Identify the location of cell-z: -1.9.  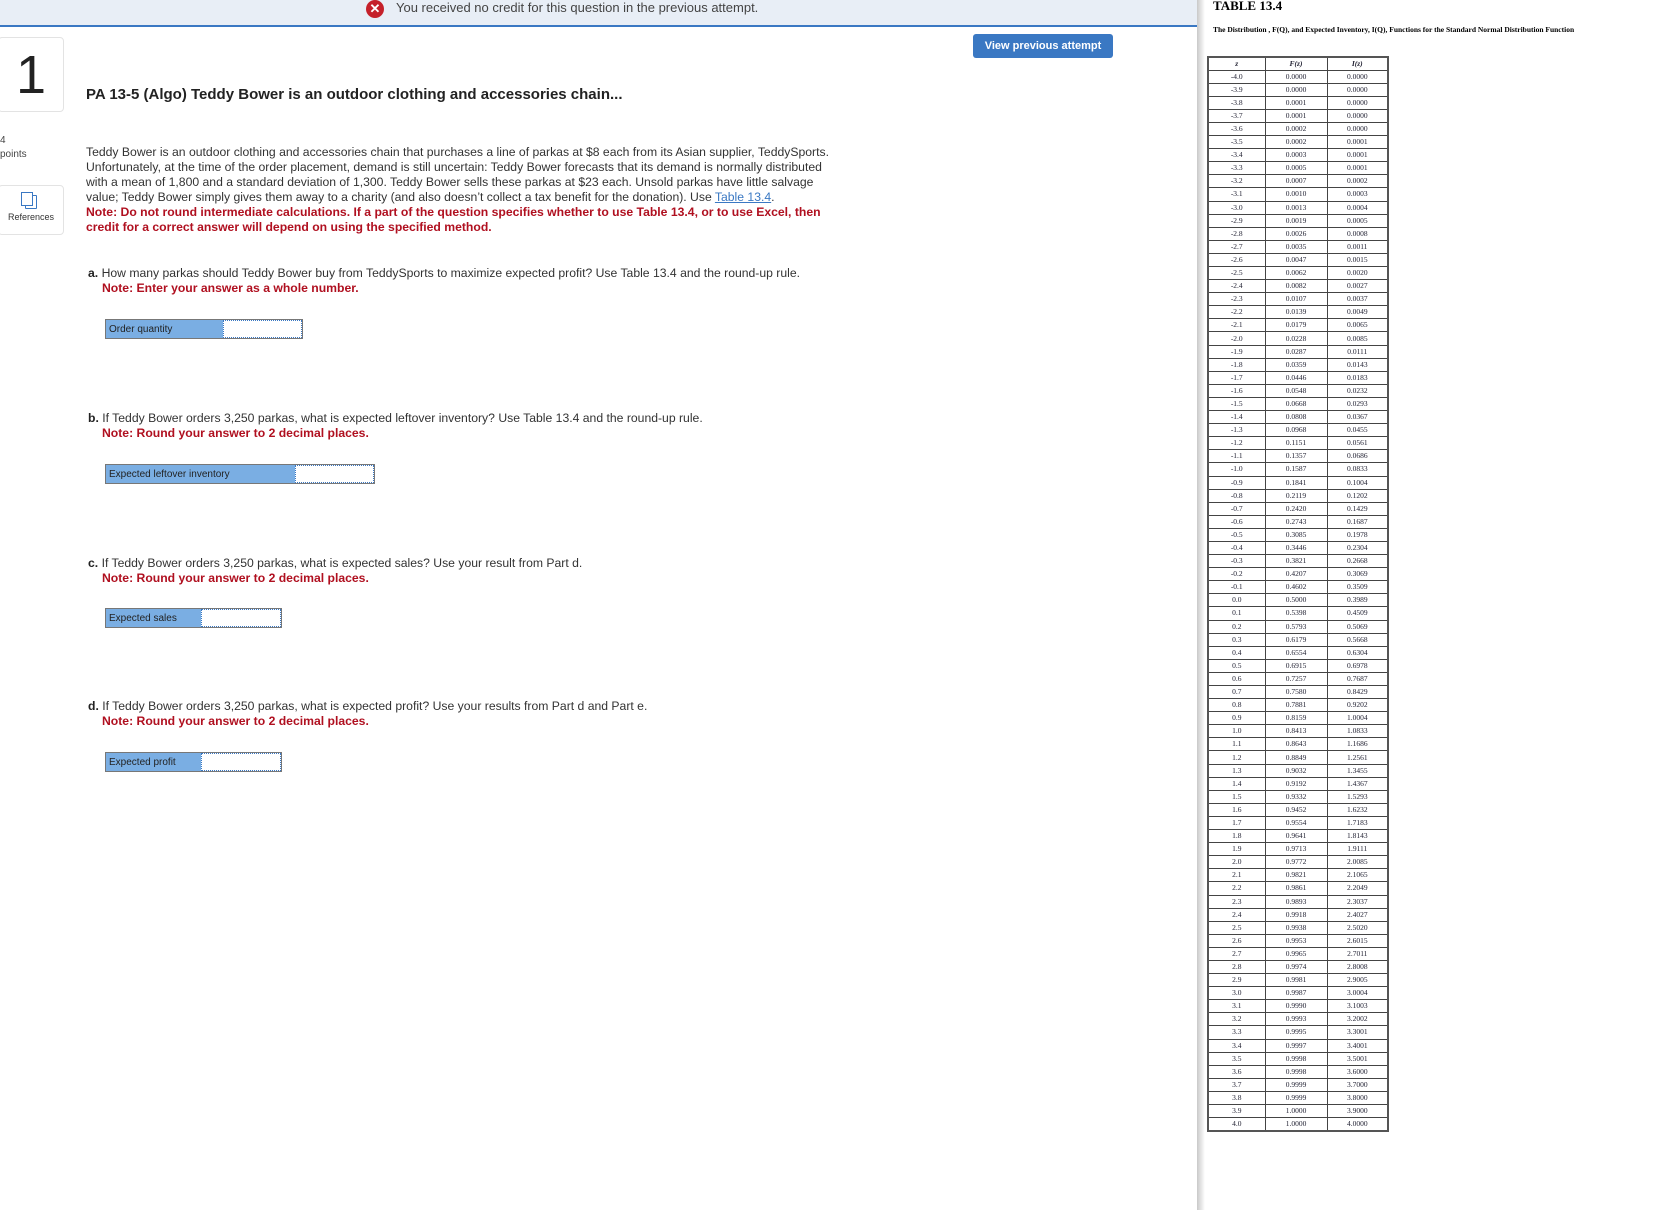
(1236, 351).